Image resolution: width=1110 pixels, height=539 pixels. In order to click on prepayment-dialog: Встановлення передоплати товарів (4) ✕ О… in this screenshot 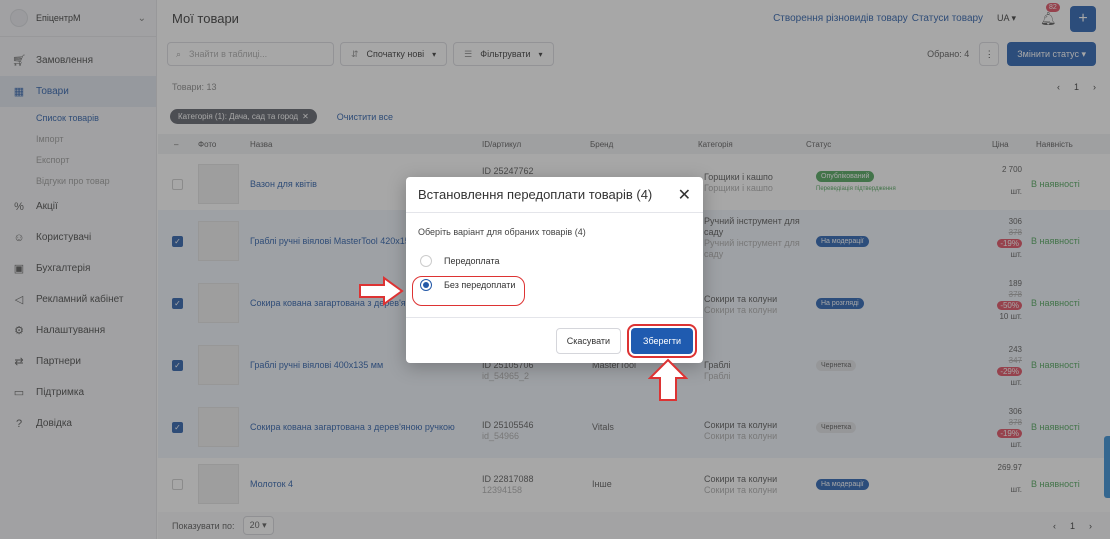, I will do `click(554, 270)`.